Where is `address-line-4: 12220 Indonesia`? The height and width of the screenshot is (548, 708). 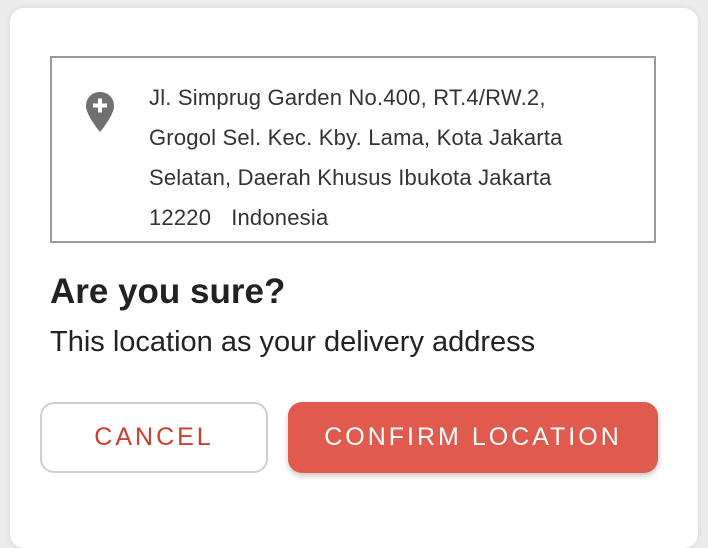 address-line-4: 12220 Indonesia is located at coordinates (394, 218).